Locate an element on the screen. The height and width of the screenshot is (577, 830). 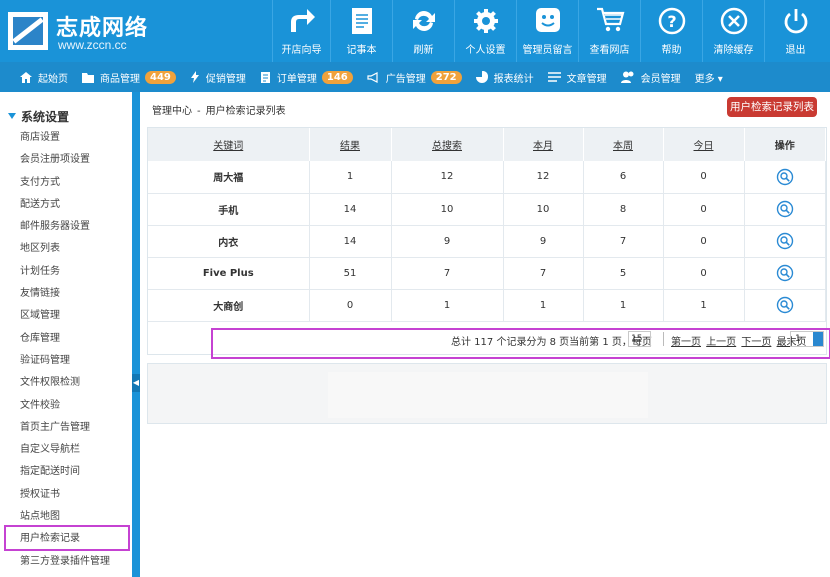
sidebar-section-title: 系统设置 is located at coordinates (38, 116).